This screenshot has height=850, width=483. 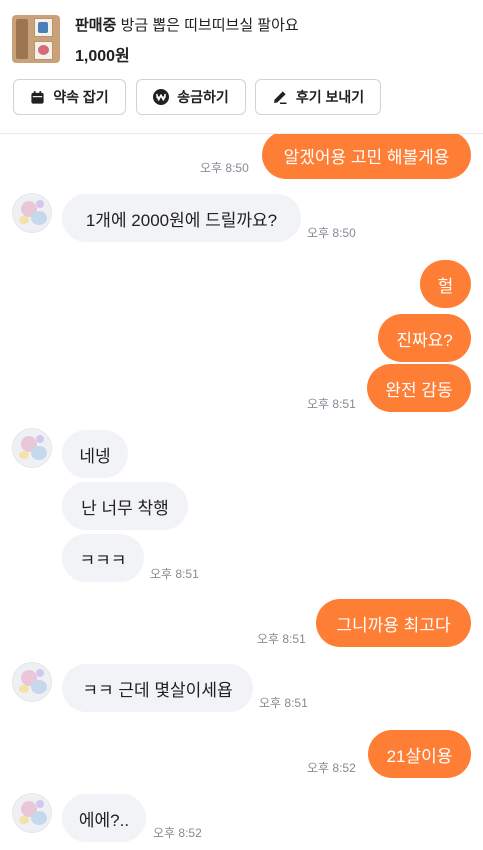 What do you see at coordinates (181, 218) in the screenshot?
I see `their-message-bubble: 1개에 2000원에 드릴까요?` at bounding box center [181, 218].